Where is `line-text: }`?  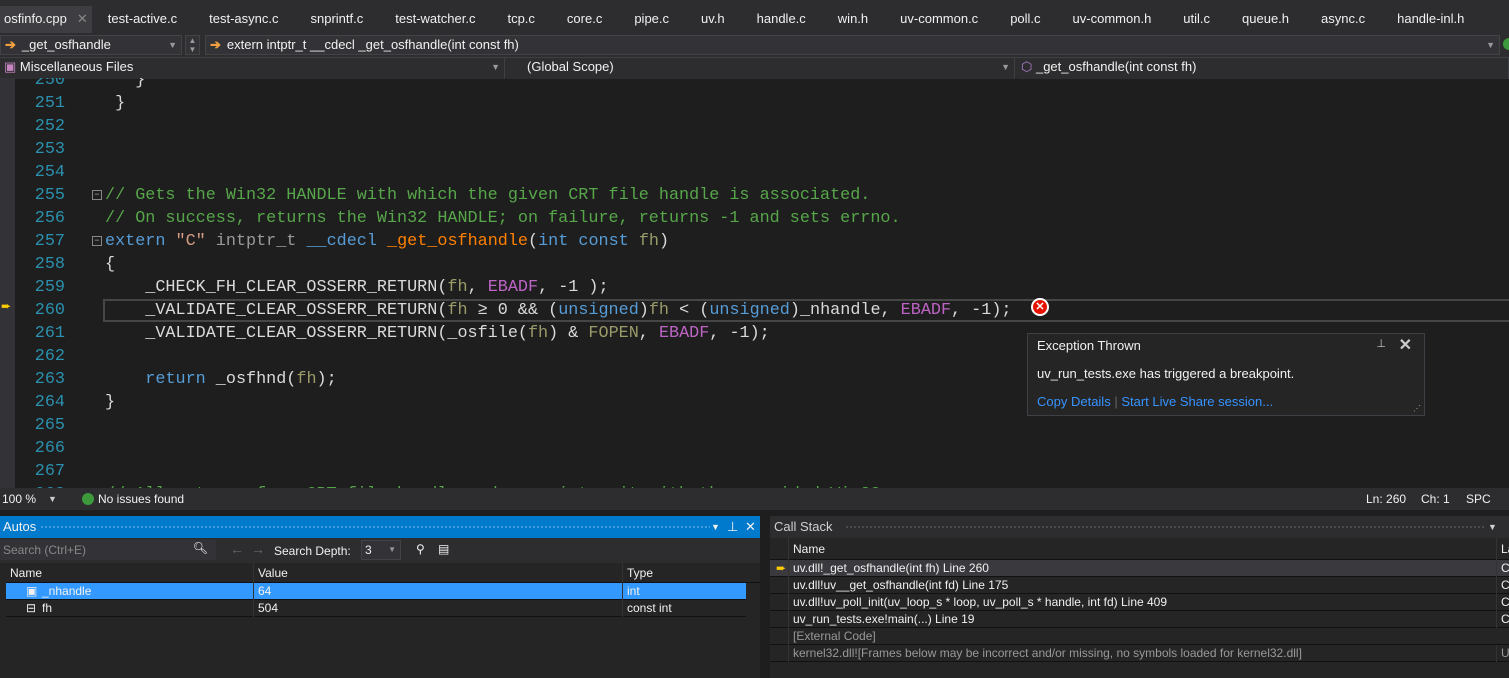 line-text: } is located at coordinates (115, 103).